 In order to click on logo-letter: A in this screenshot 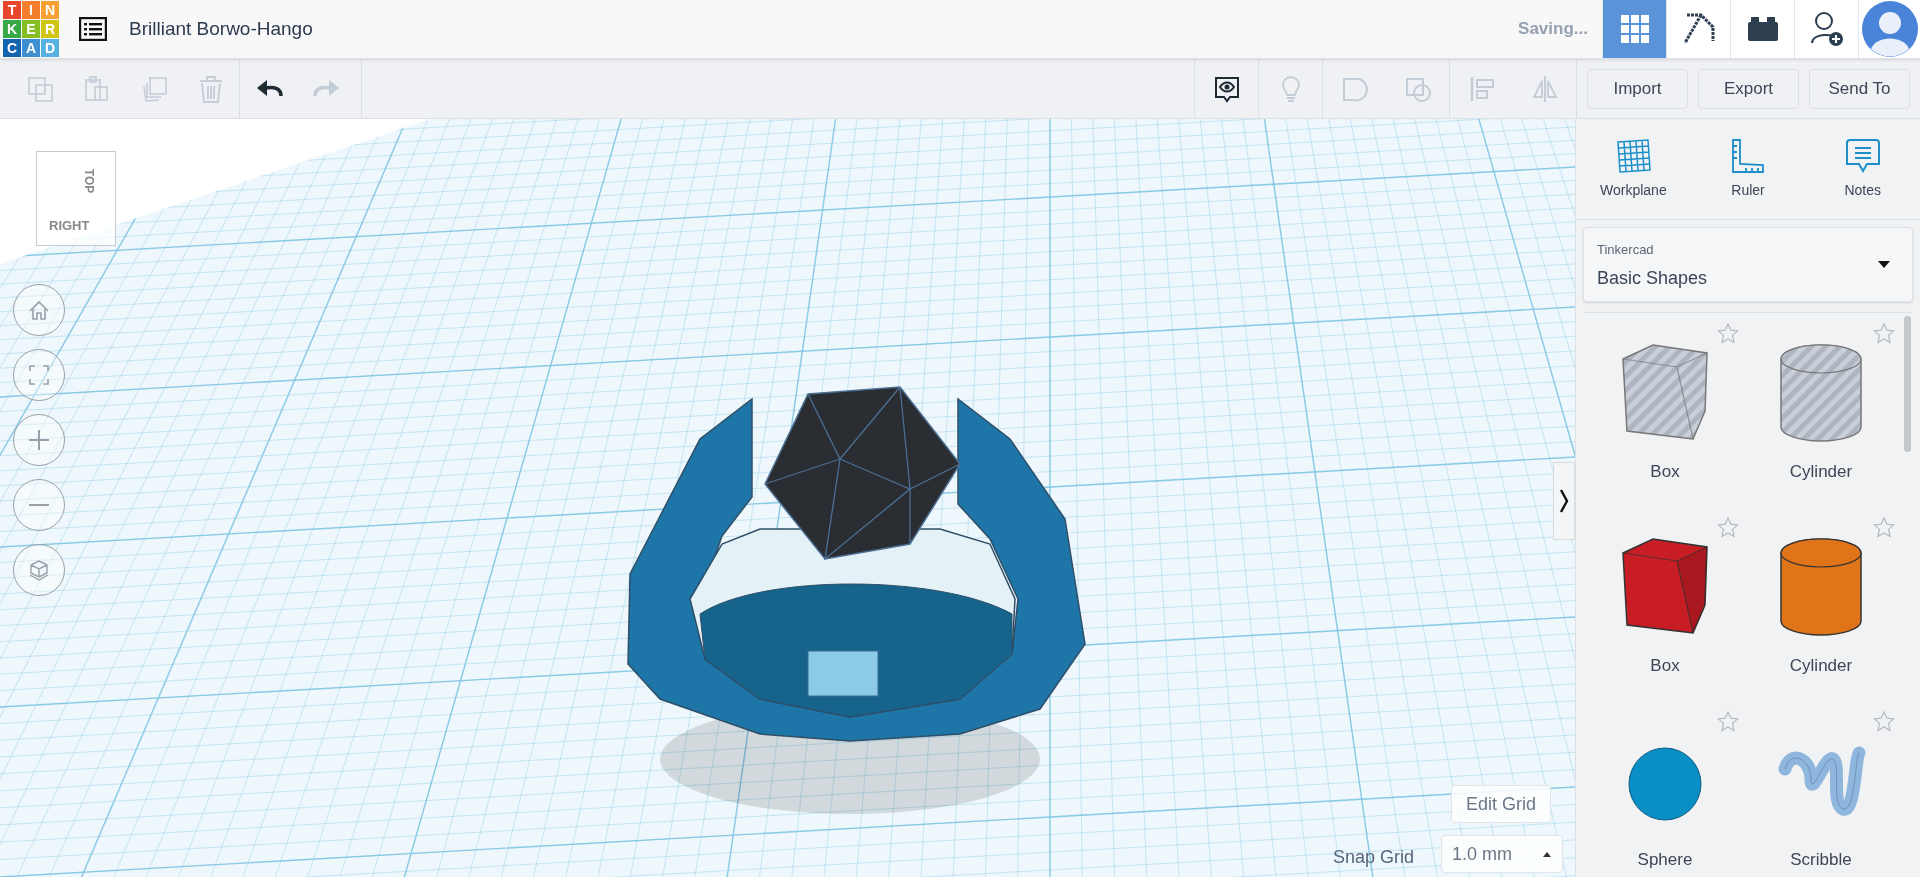, I will do `click(31, 48)`.